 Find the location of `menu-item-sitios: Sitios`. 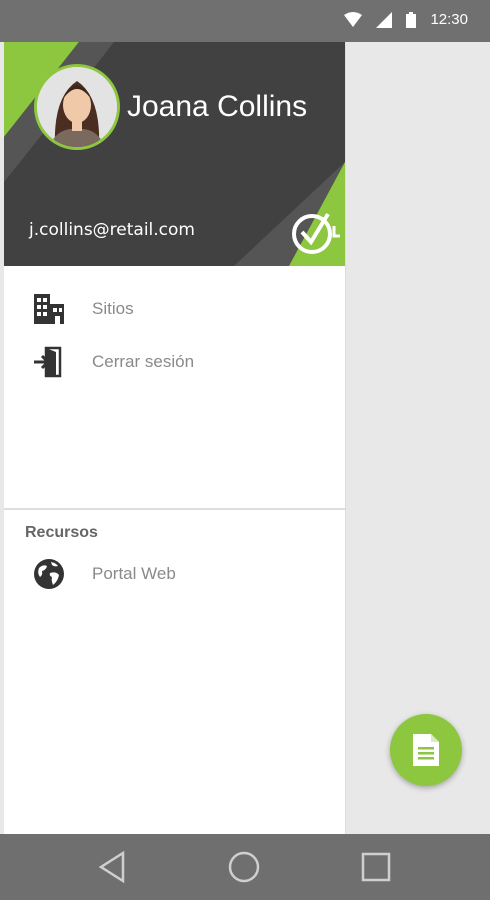

menu-item-sitios: Sitios is located at coordinates (174, 308).